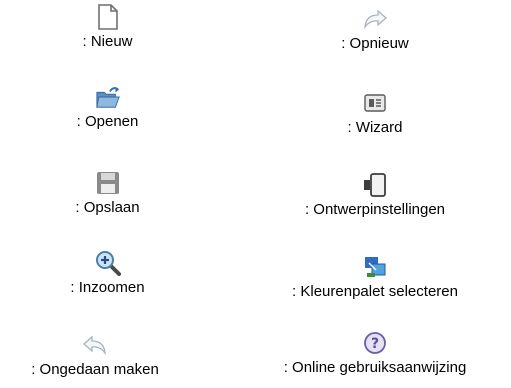  Describe the element at coordinates (375, 103) in the screenshot. I see `wizard-icon` at that location.